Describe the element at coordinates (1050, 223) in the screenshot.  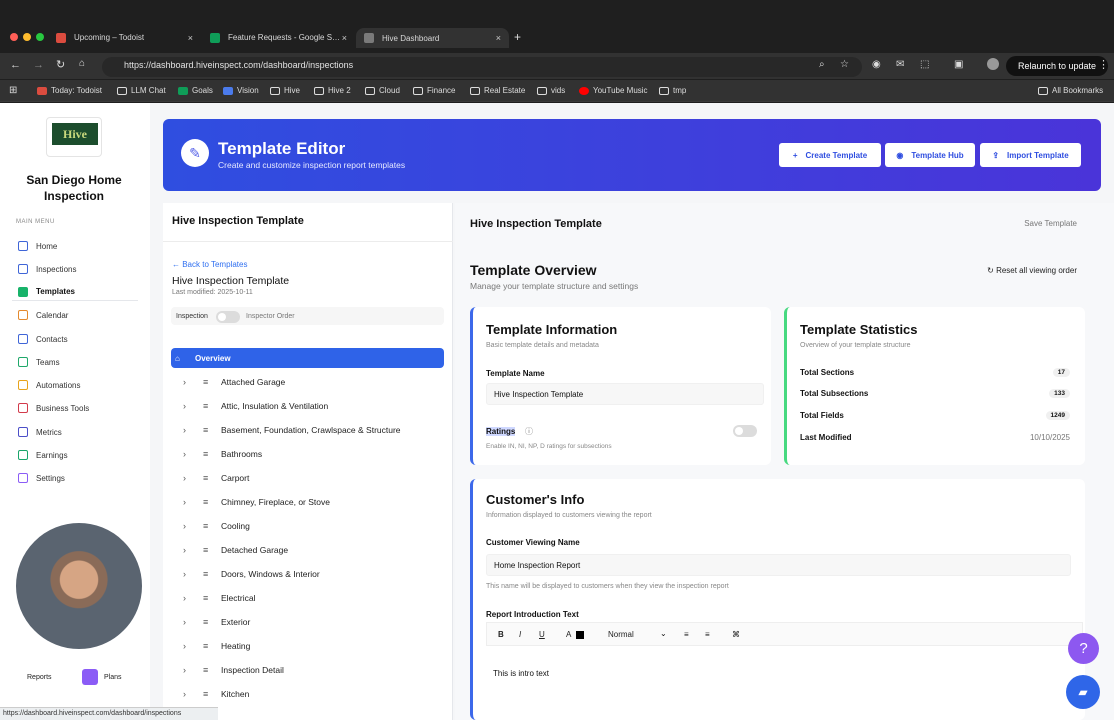
I see `save-template-button: Save Template` at that location.